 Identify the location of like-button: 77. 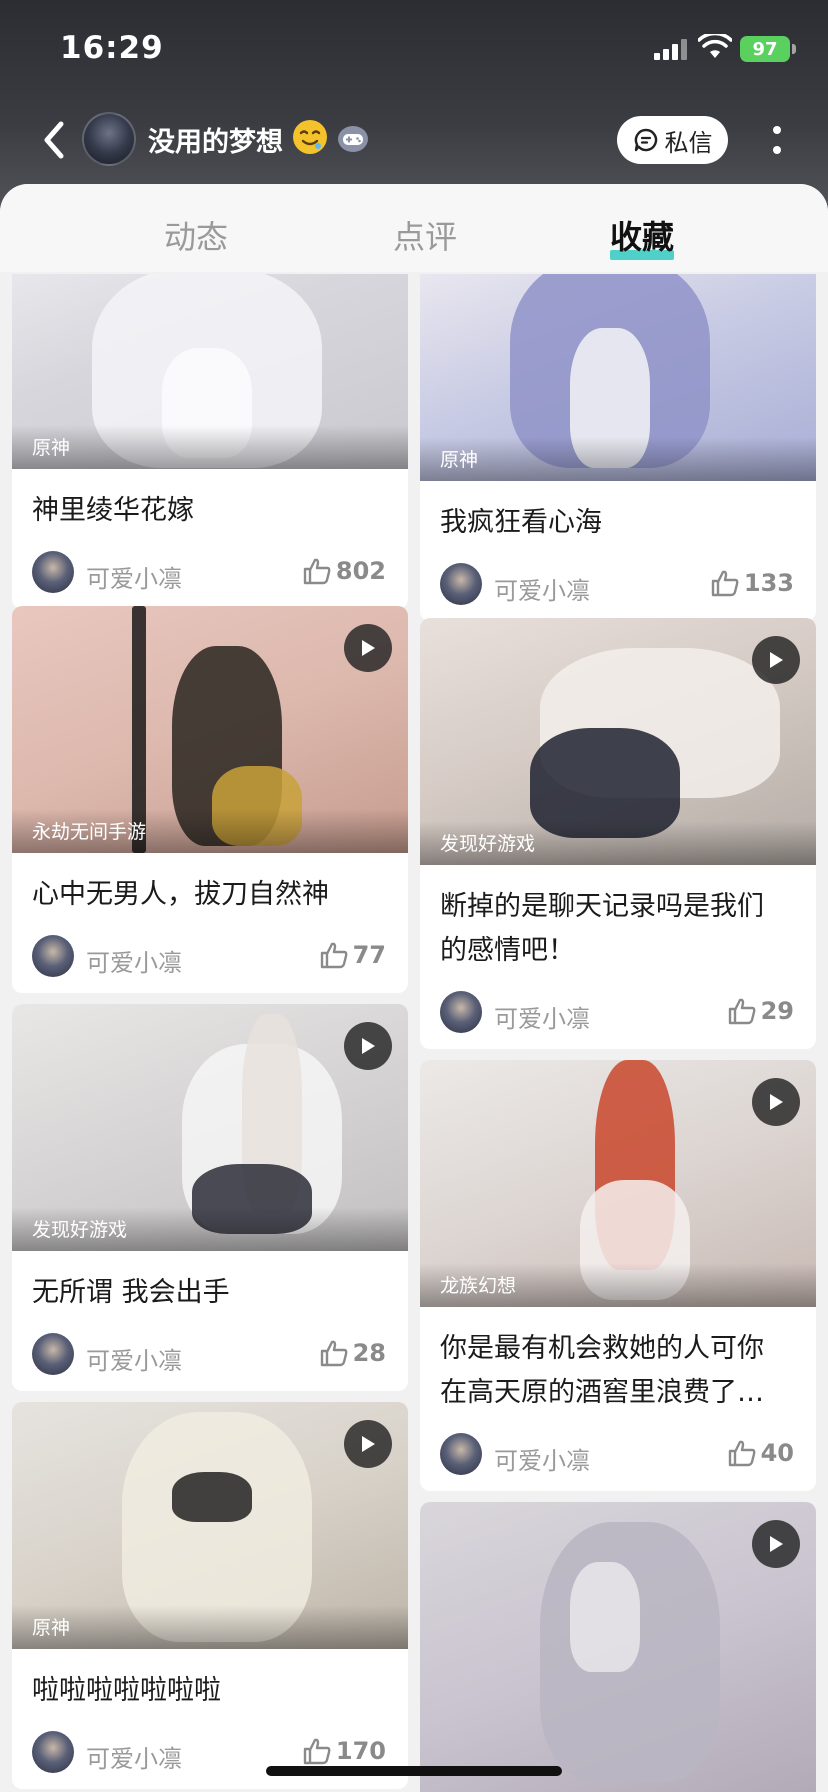
(352, 955).